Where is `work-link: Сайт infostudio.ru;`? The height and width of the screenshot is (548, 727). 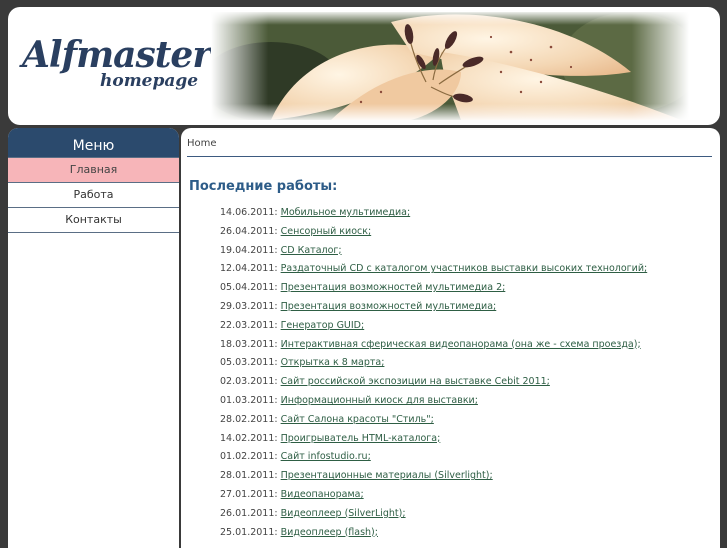
work-link: Сайт infostudio.ru; is located at coordinates (326, 456).